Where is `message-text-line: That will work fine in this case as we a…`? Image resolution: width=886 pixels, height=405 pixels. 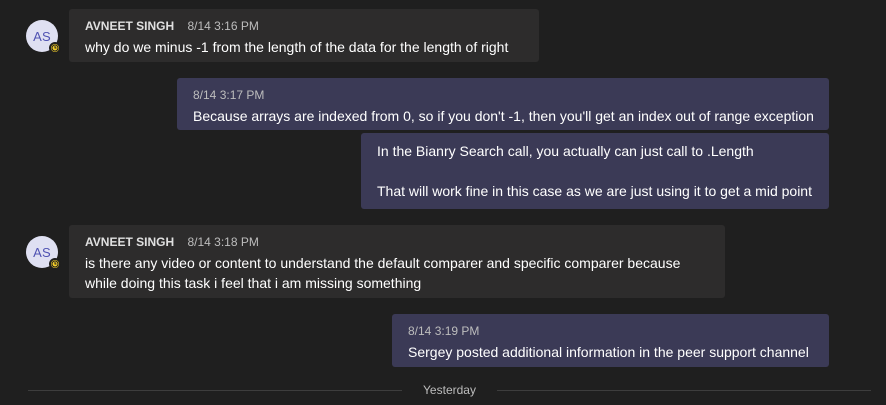
message-text-line: That will work fine in this case as we a… is located at coordinates (594, 191).